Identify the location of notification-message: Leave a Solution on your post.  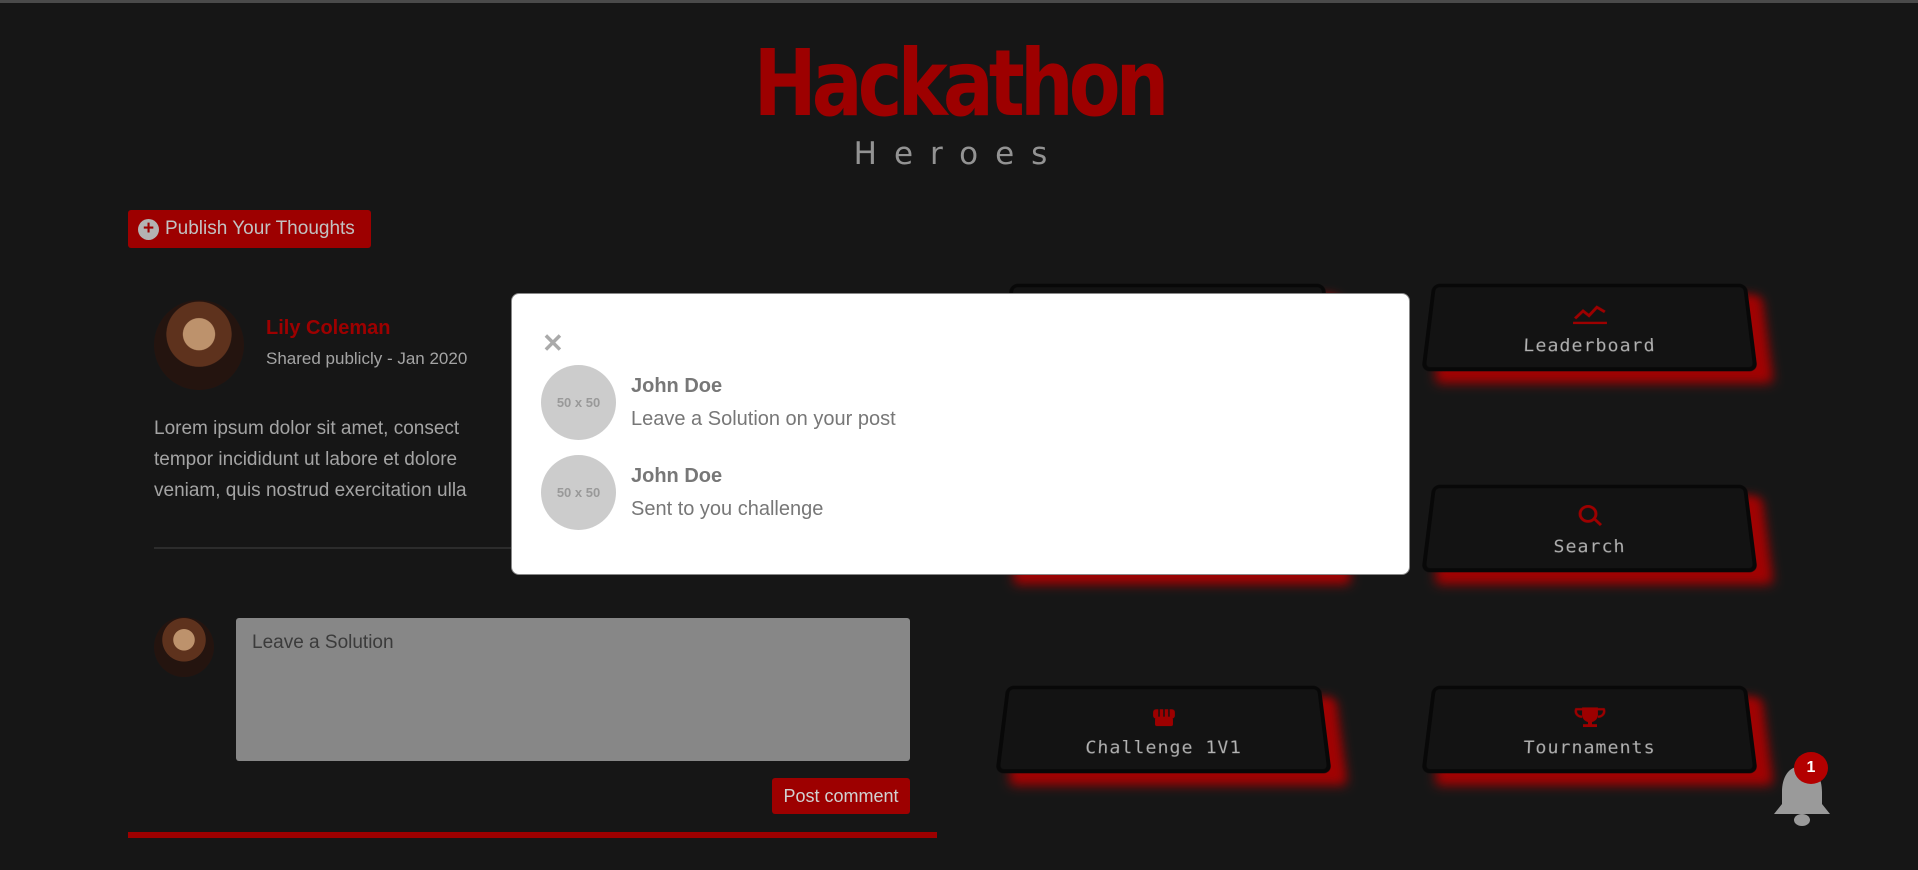
(763, 419).